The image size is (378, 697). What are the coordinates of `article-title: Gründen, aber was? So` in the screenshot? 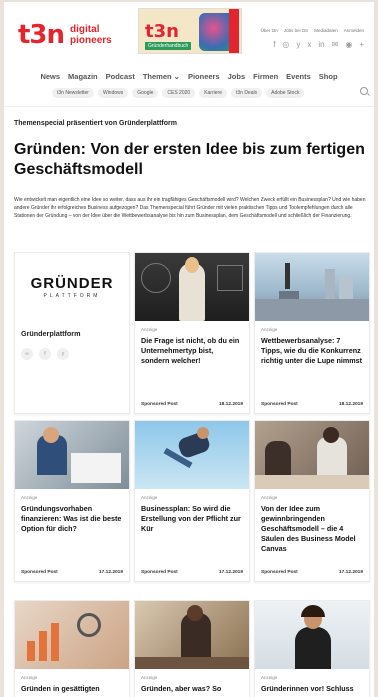 It's located at (192, 689).